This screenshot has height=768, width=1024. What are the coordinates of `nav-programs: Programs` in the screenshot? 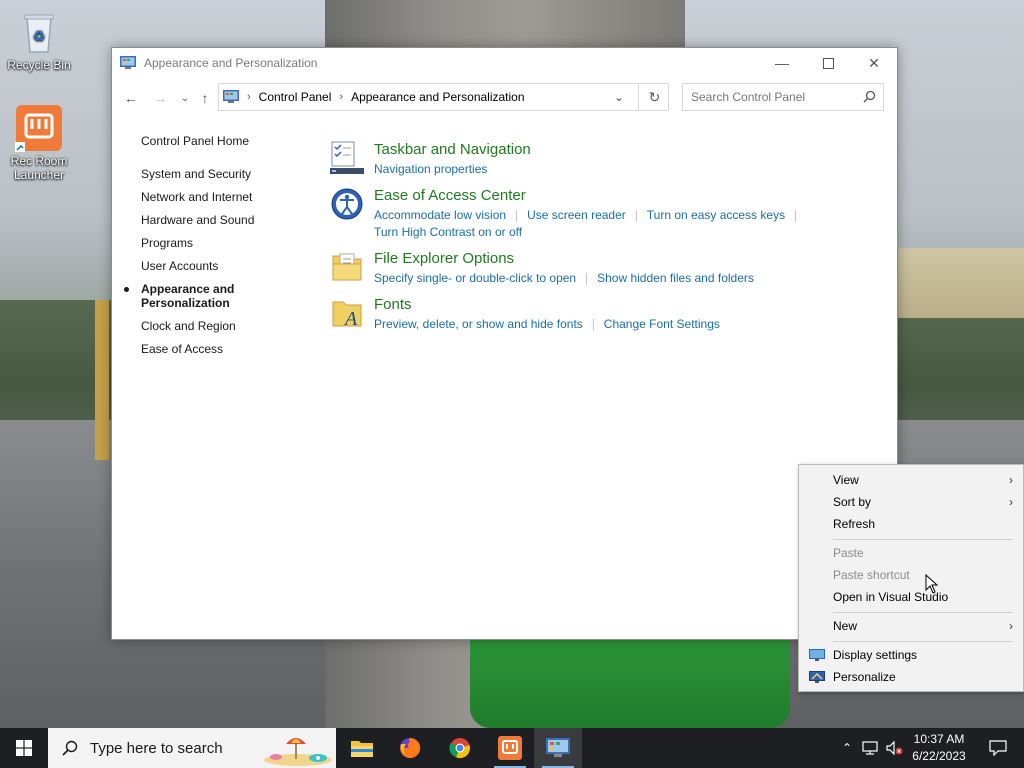 It's located at (221, 243).